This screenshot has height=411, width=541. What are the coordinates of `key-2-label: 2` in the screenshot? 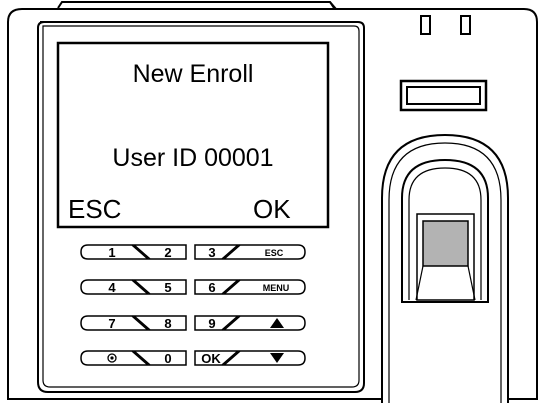 It's located at (167, 252).